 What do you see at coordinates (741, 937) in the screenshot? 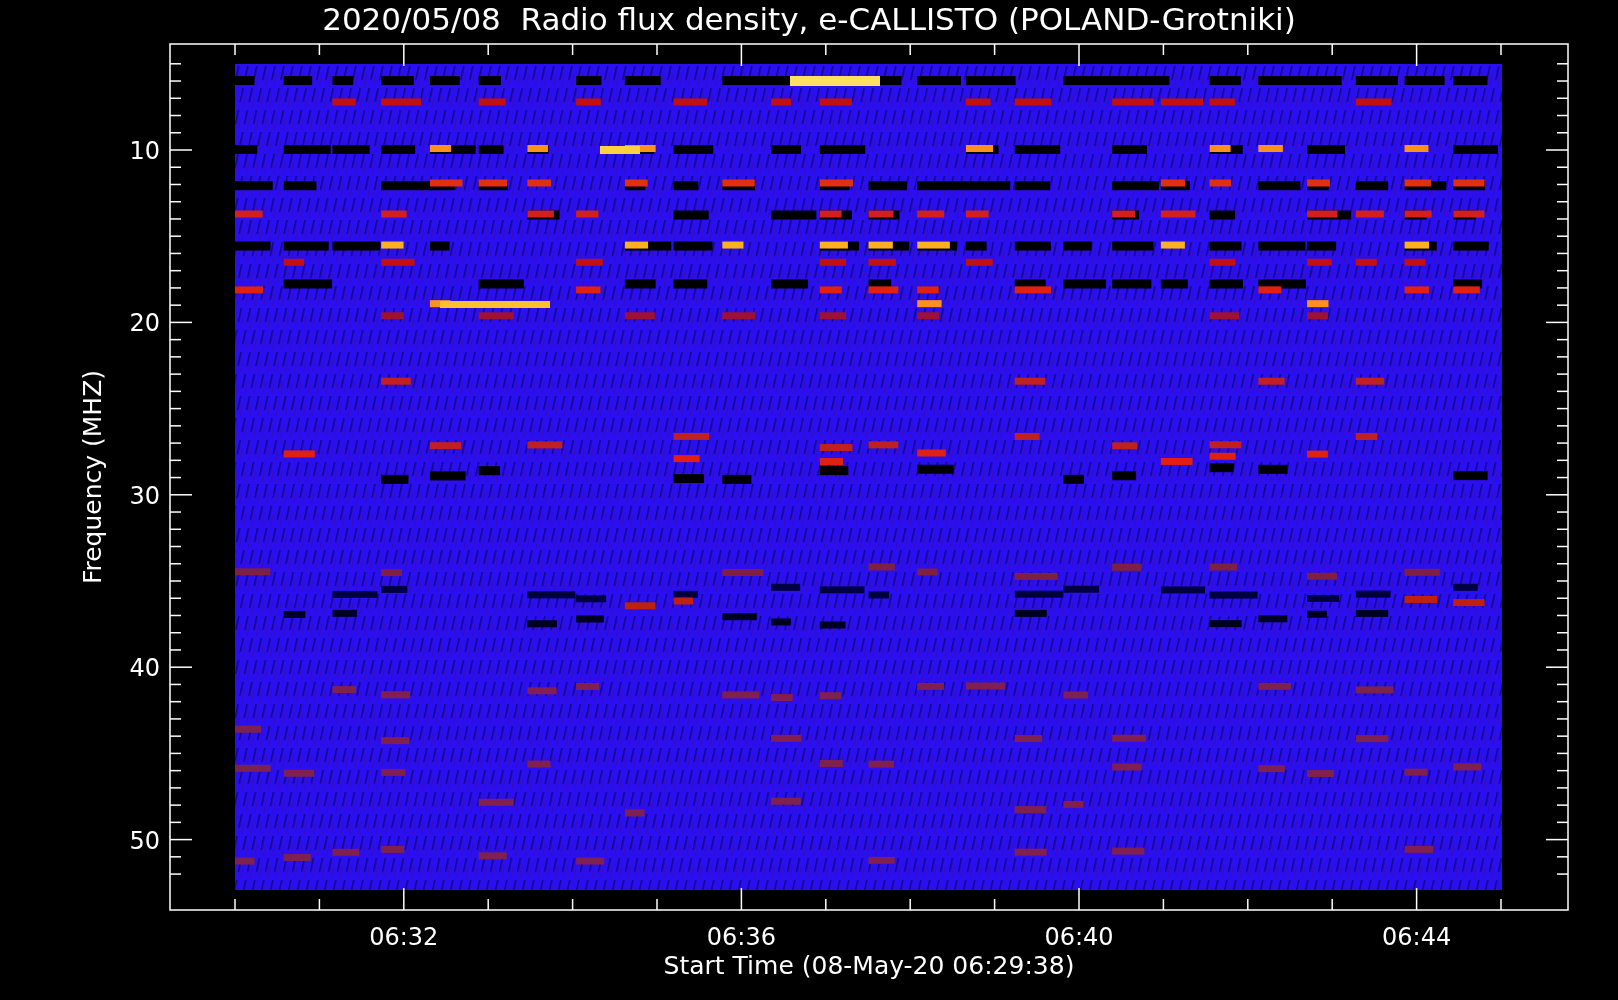
I see `x-tick-label: 06:36` at bounding box center [741, 937].